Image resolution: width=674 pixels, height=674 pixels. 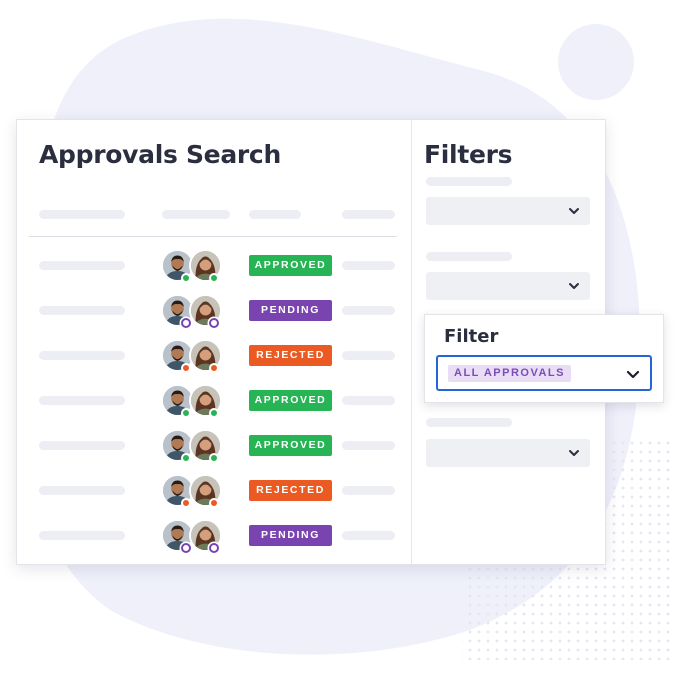 What do you see at coordinates (471, 336) in the screenshot?
I see `filter-popover-label: Filter` at bounding box center [471, 336].